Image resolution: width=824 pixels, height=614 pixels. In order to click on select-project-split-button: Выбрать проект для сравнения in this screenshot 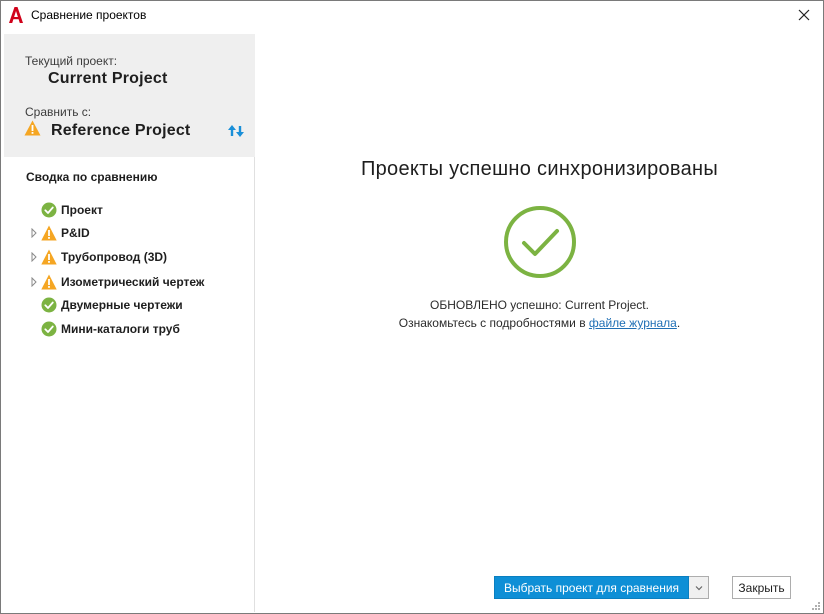, I will do `click(601, 587)`.